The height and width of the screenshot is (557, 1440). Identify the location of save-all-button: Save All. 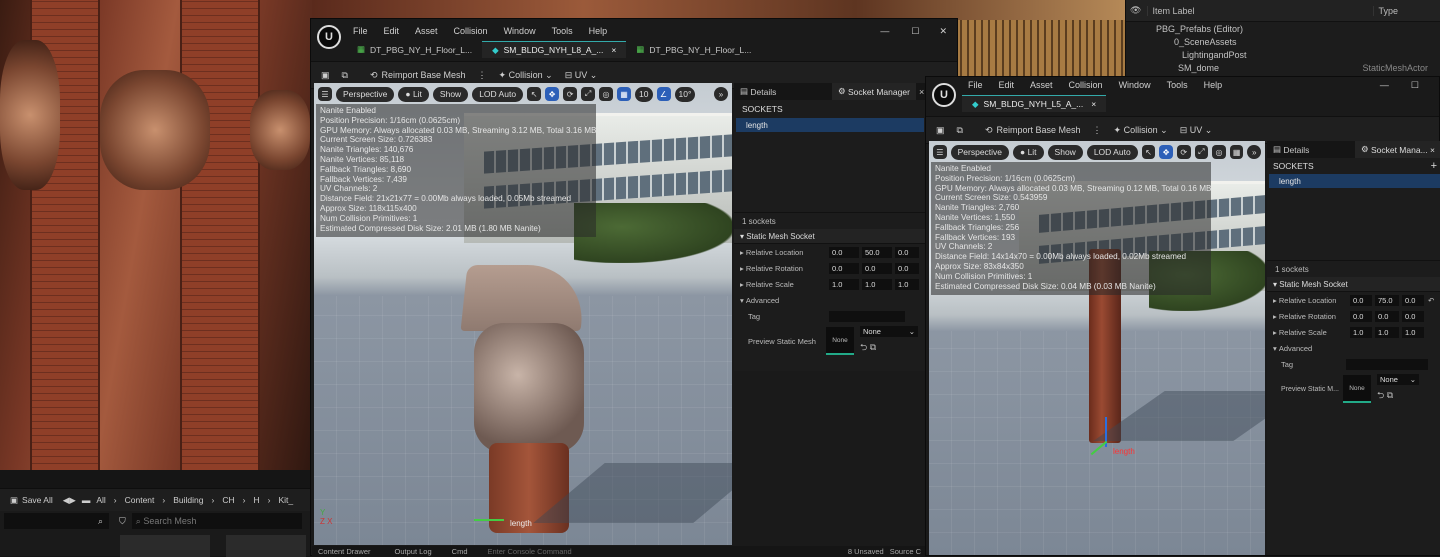
(37, 500).